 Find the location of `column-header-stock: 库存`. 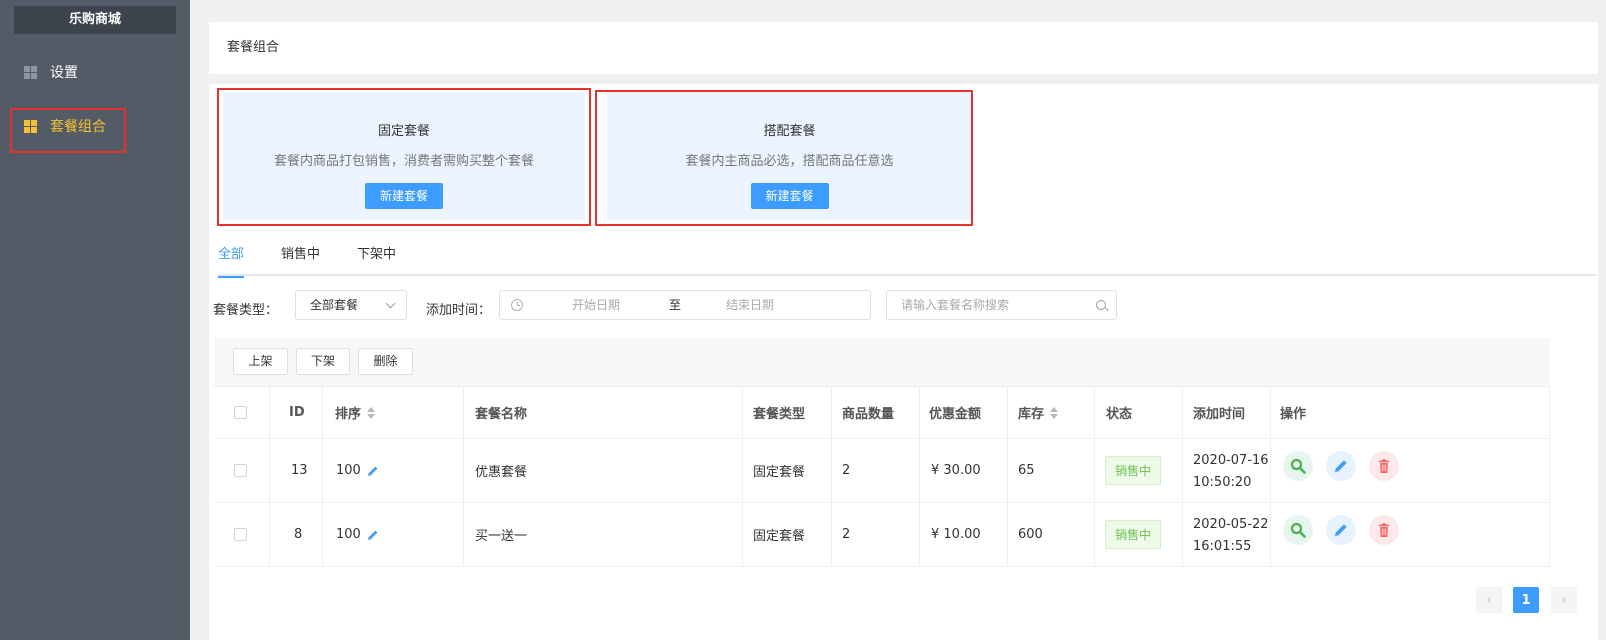

column-header-stock: 库存 is located at coordinates (1038, 412).